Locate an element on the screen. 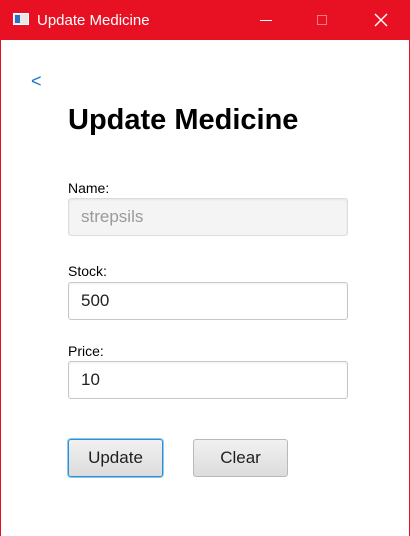 This screenshot has height=536, width=410. price-label: Price: is located at coordinates (86, 351).